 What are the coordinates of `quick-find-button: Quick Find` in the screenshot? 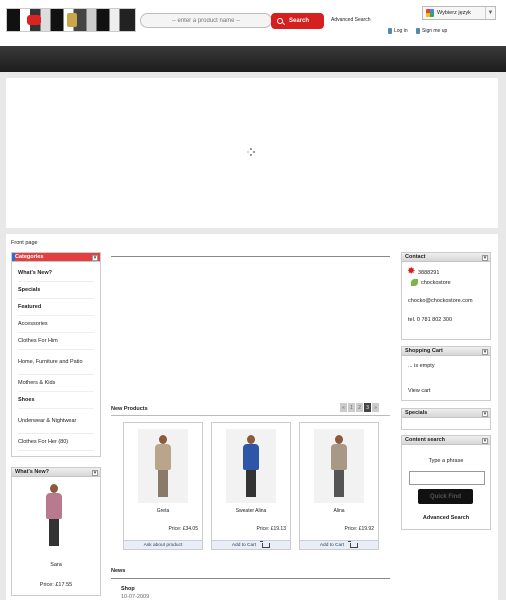 It's located at (445, 496).